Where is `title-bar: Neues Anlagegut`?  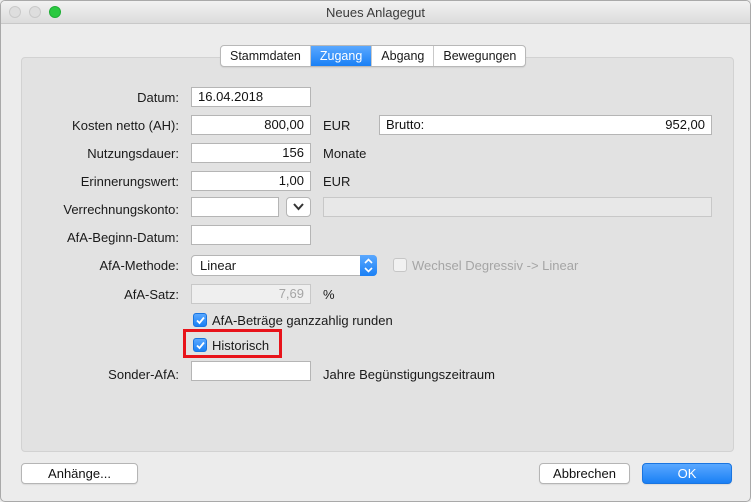 title-bar: Neues Anlagegut is located at coordinates (375, 12).